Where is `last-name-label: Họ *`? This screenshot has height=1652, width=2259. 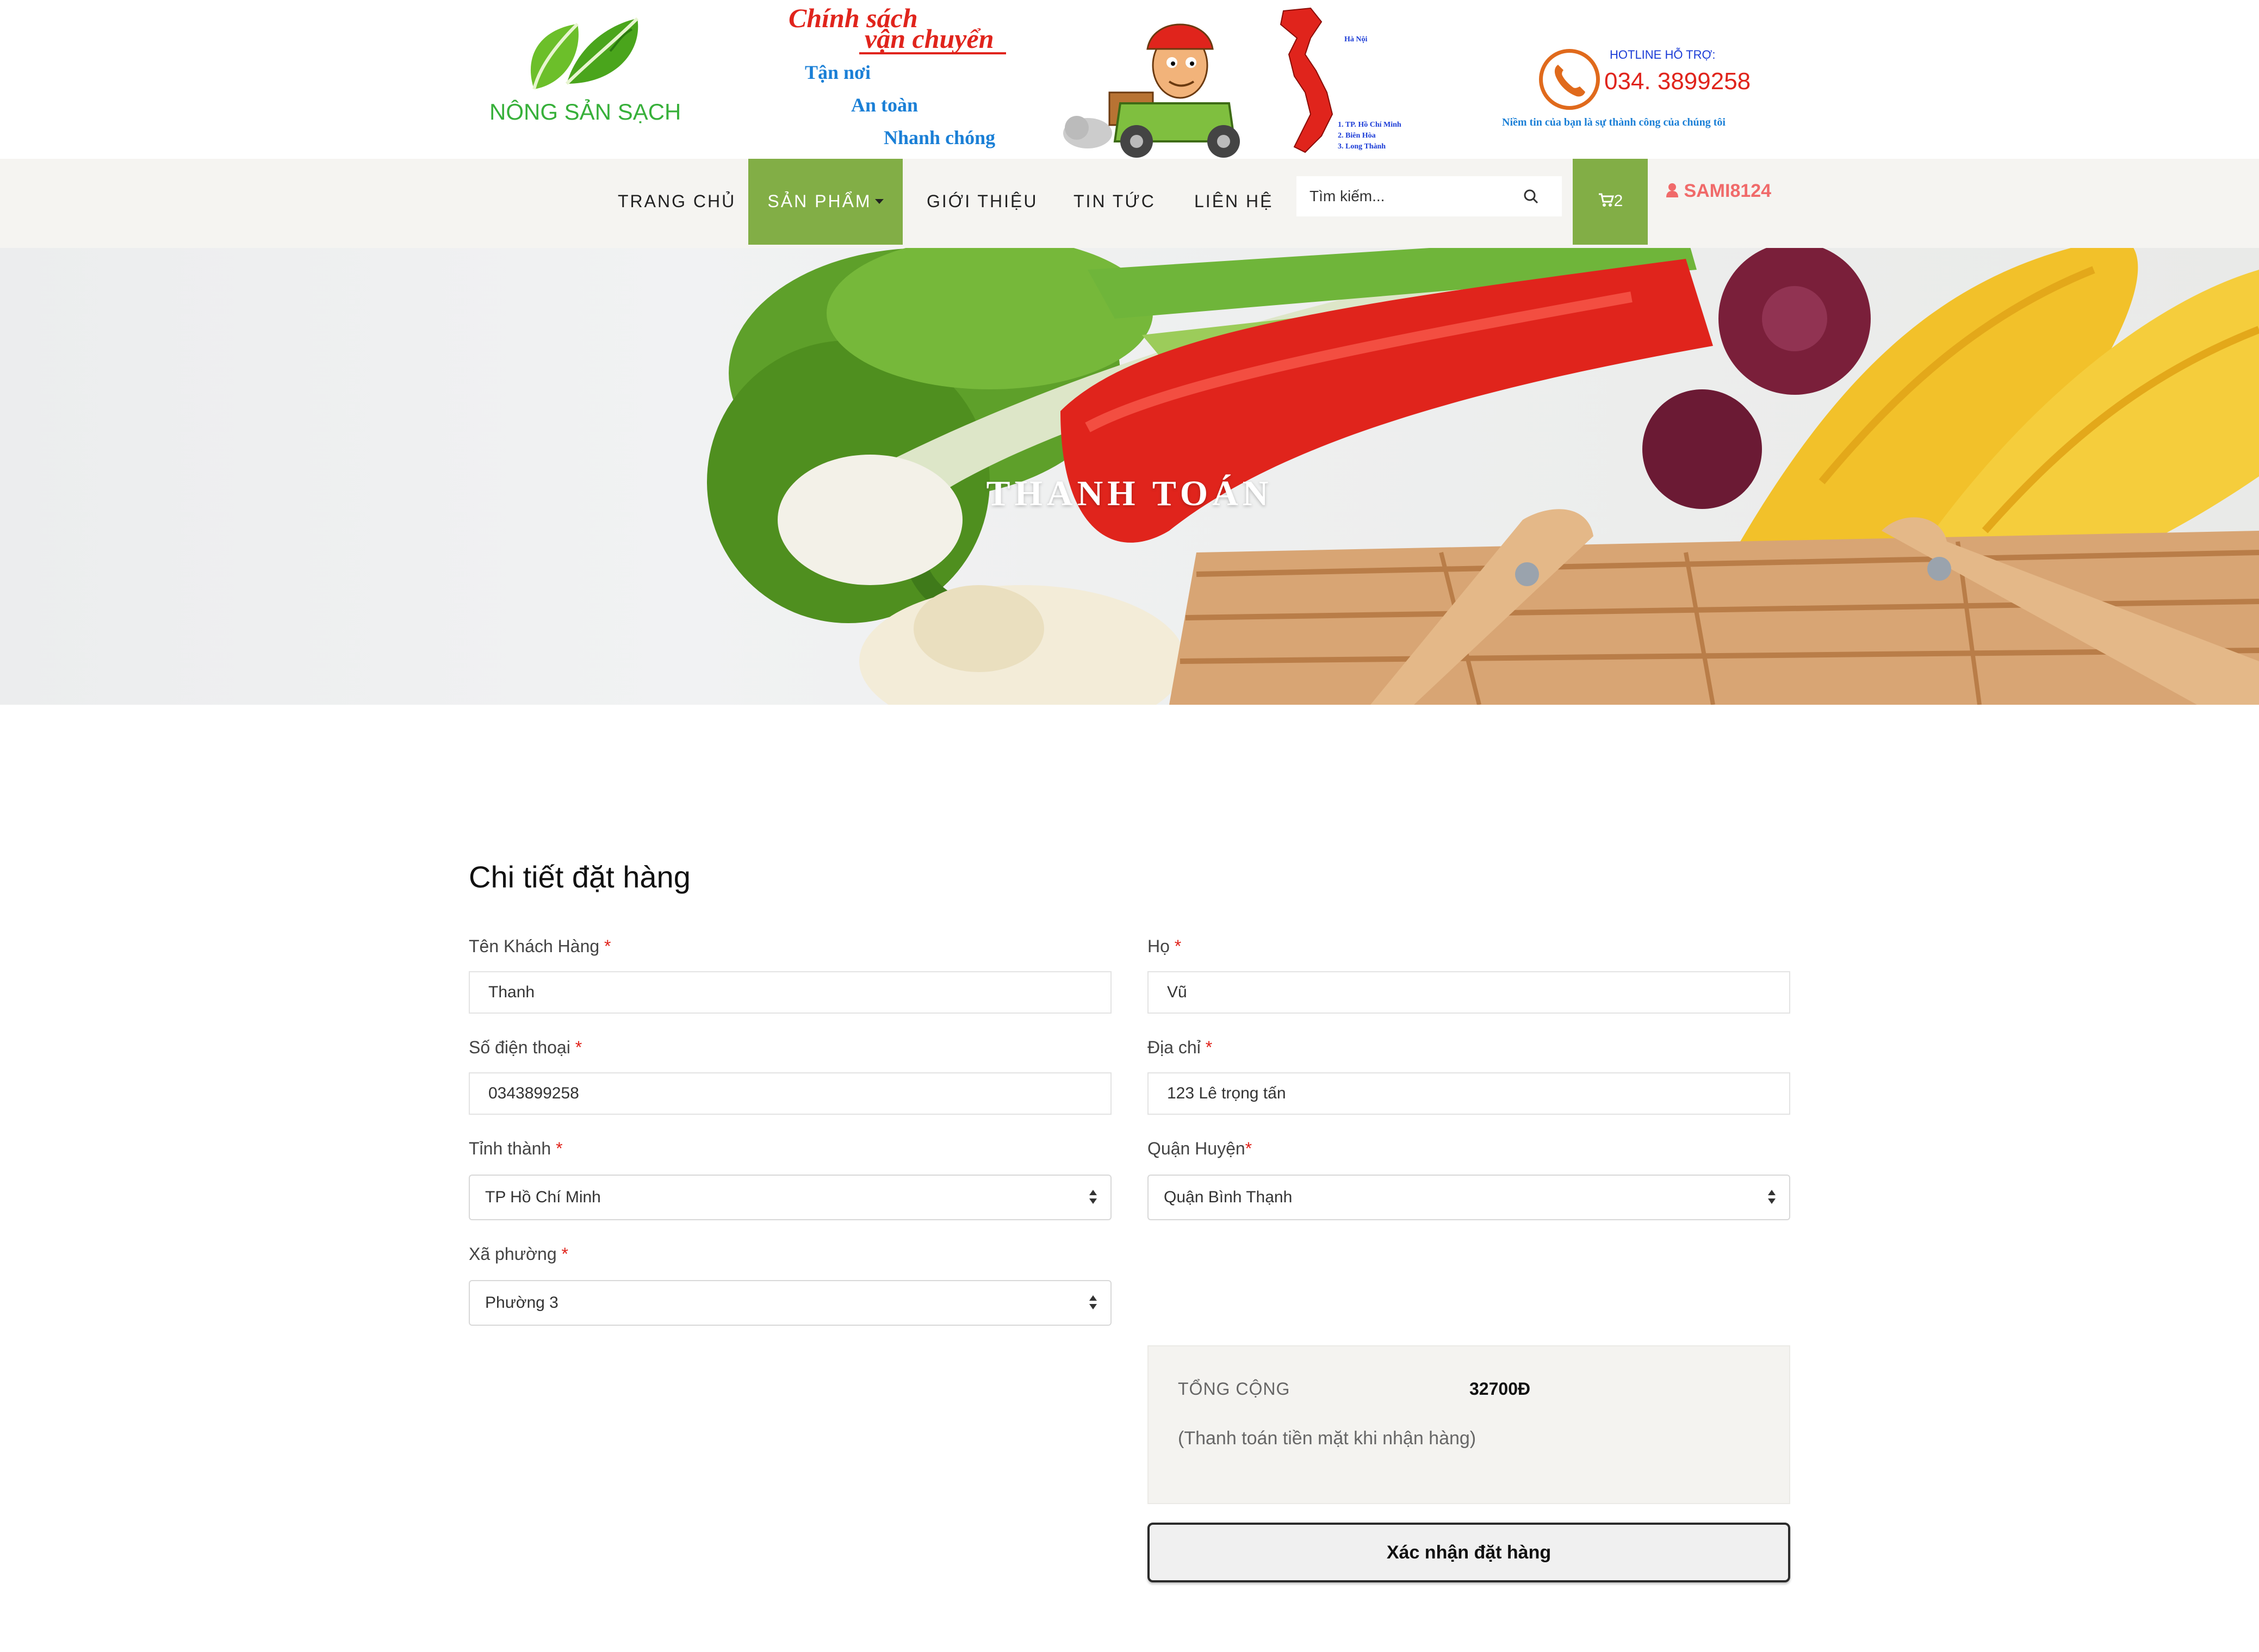 last-name-label: Họ * is located at coordinates (1164, 946).